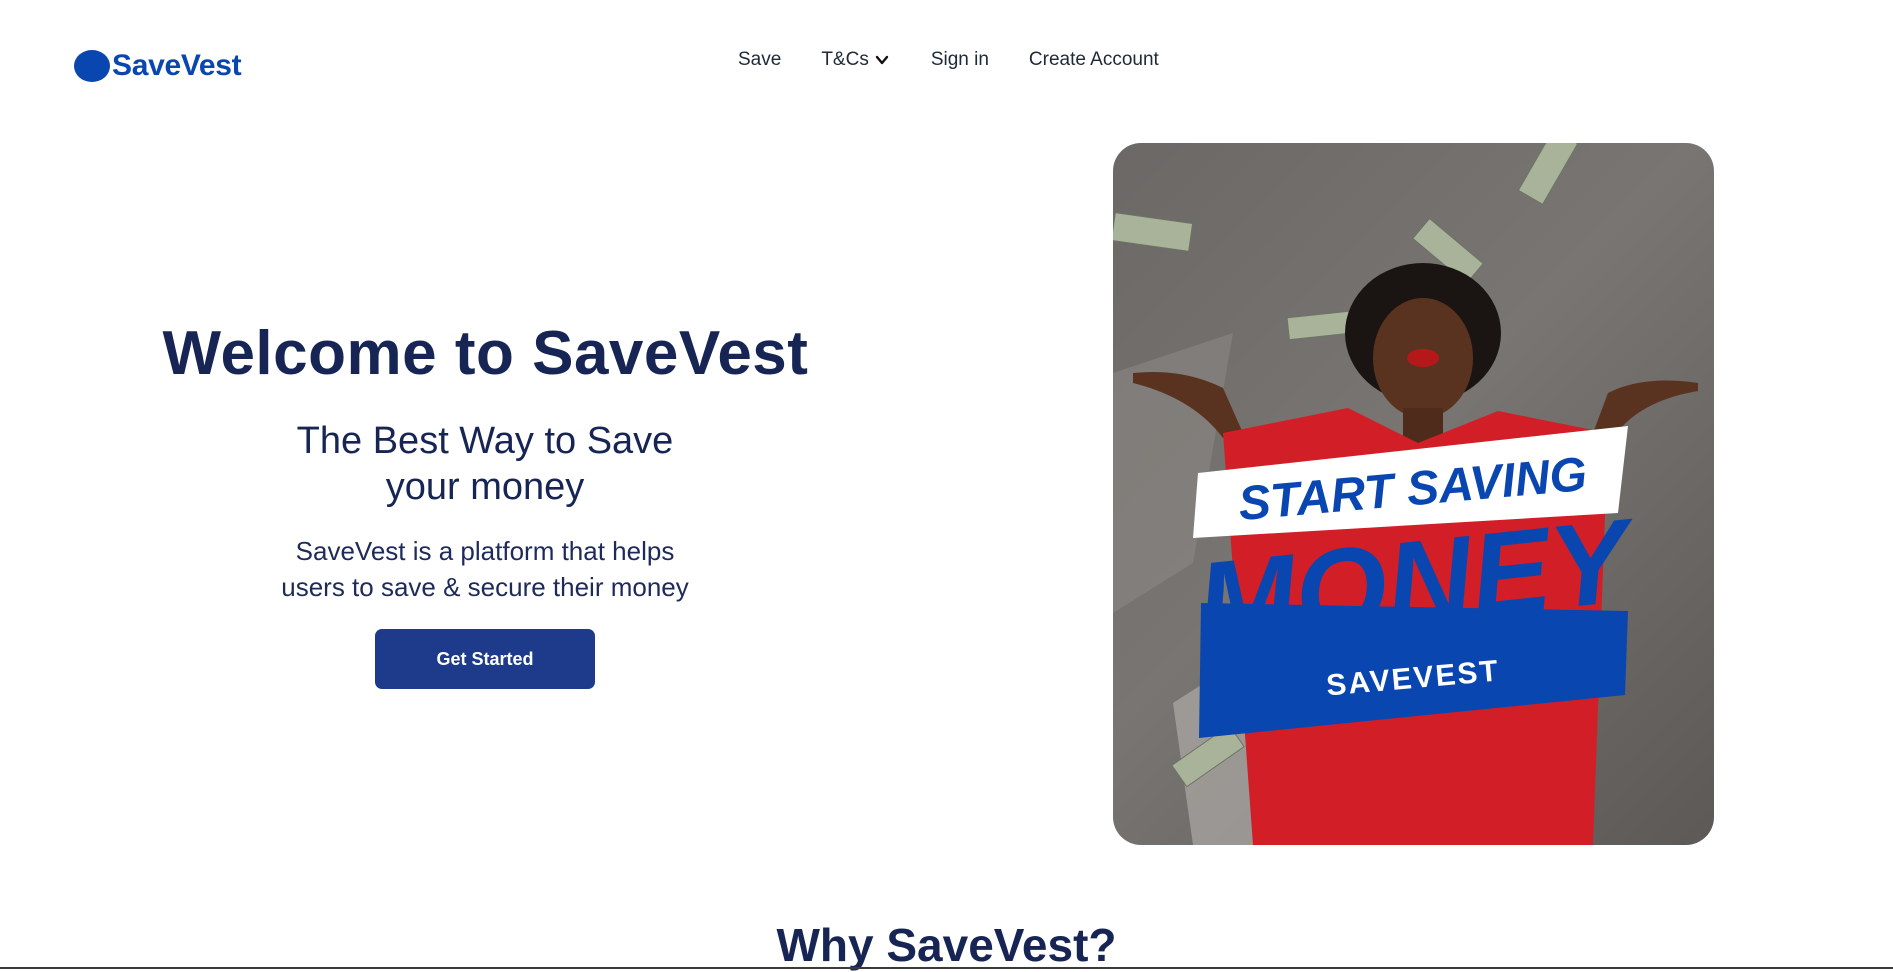 Image resolution: width=1893 pixels, height=972 pixels. Describe the element at coordinates (177, 65) in the screenshot. I see `brand-name: SaveVest` at that location.